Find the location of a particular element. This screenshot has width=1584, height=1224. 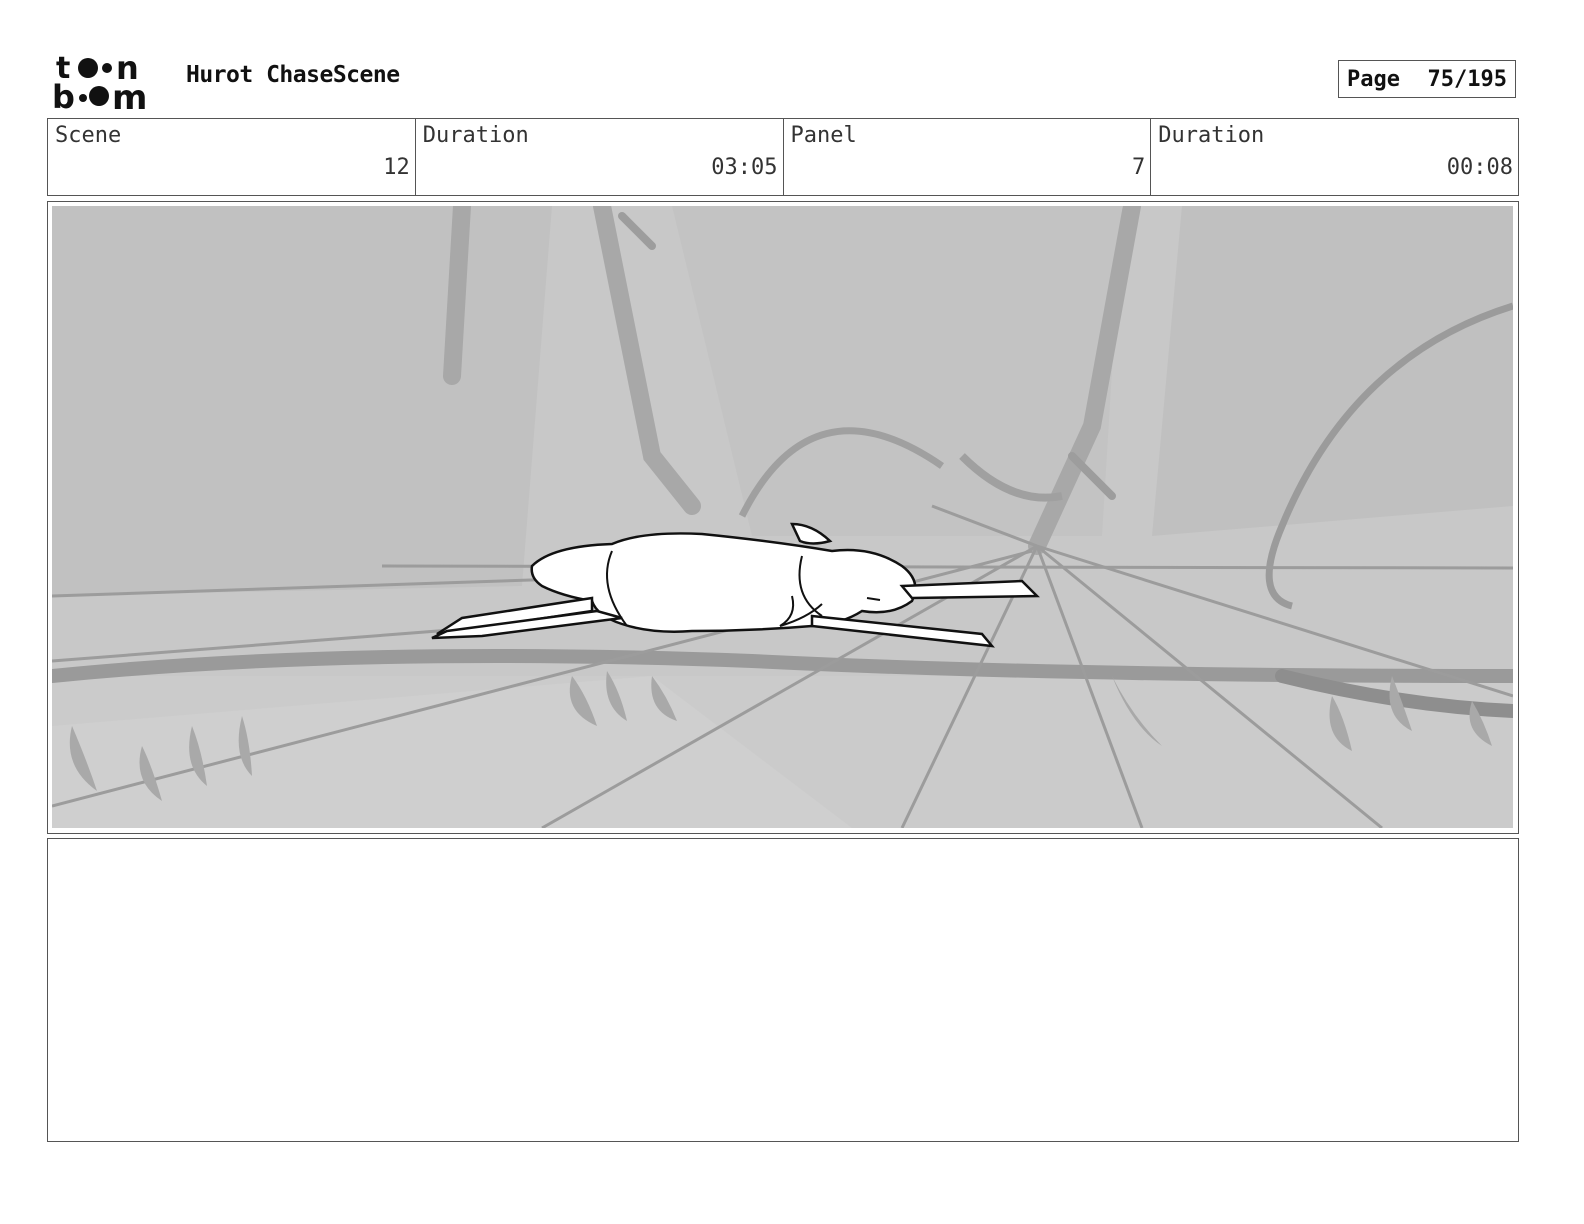

svg-text: b is located at coordinates (63, 95).